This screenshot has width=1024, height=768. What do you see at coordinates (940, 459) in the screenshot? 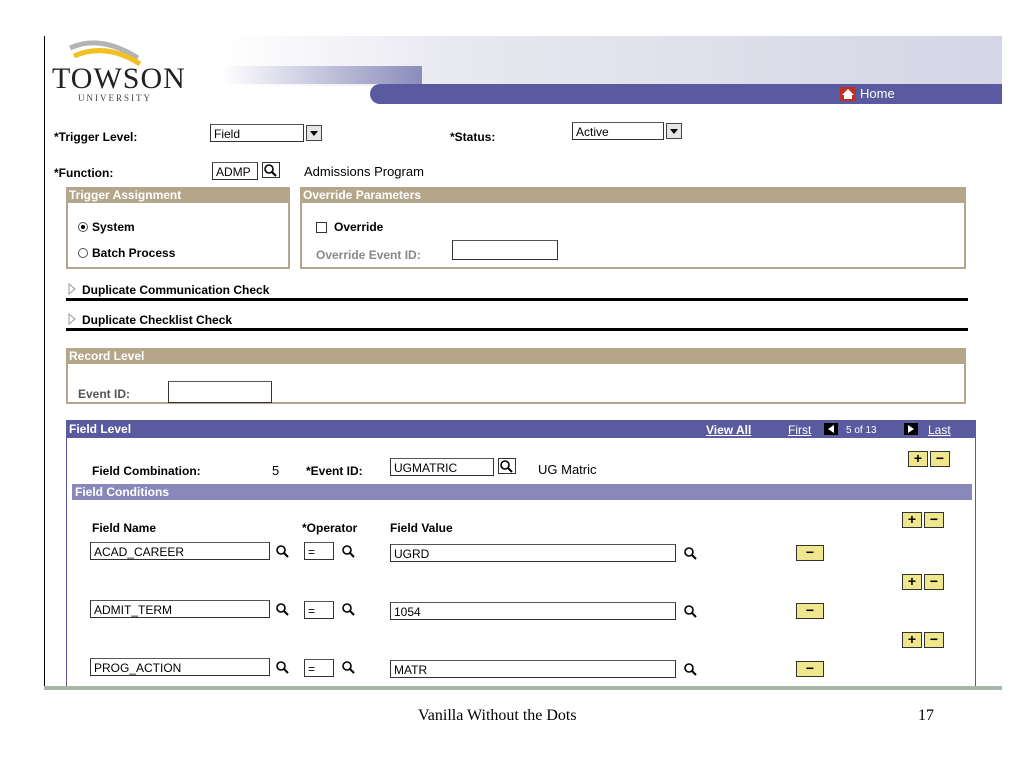
I see `remove-combination-button: −` at bounding box center [940, 459].